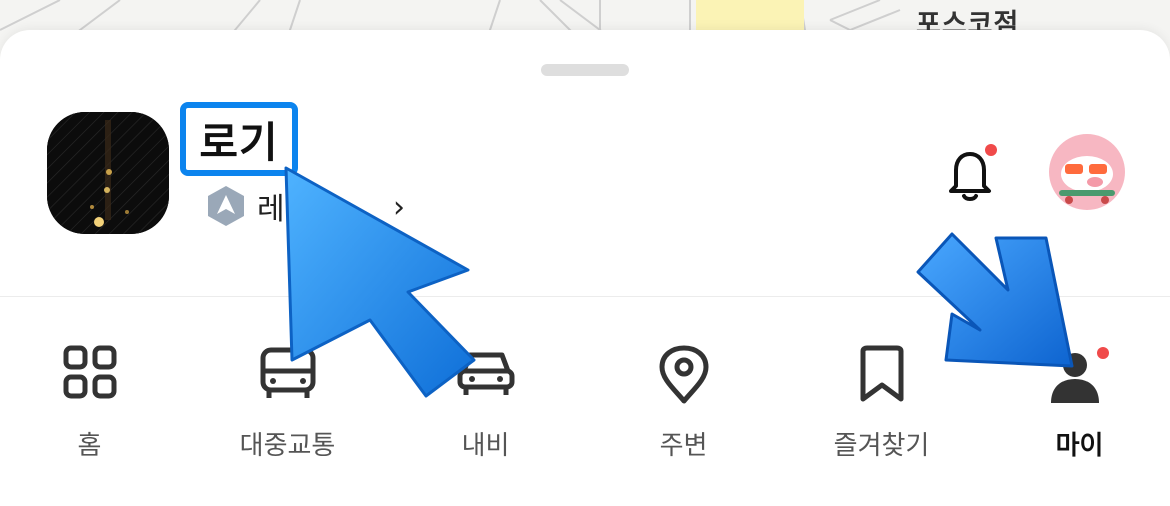 The height and width of the screenshot is (506, 1170). Describe the element at coordinates (973, 172) in the screenshot. I see `bell-icon` at that location.